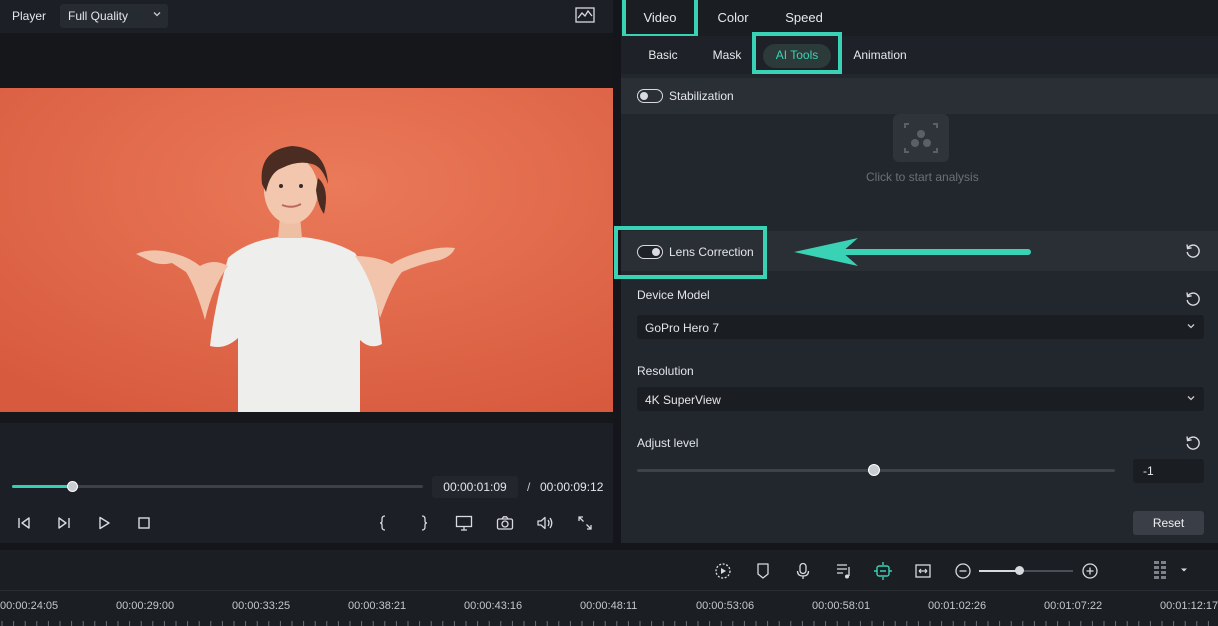 The image size is (1218, 626). Describe the element at coordinates (883, 571) in the screenshot. I see `ai-magnet-icon` at that location.